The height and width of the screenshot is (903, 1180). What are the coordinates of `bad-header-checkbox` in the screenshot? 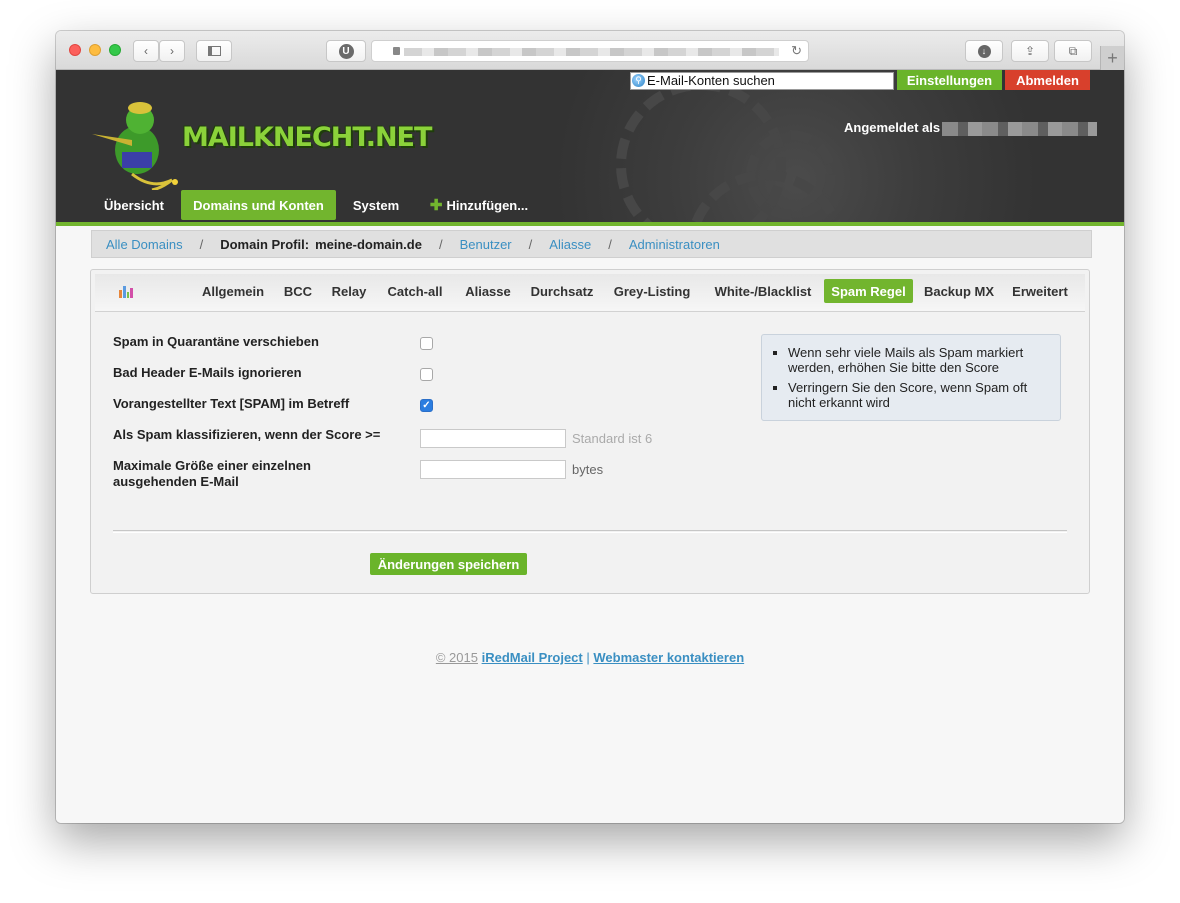 It's located at (426, 374).